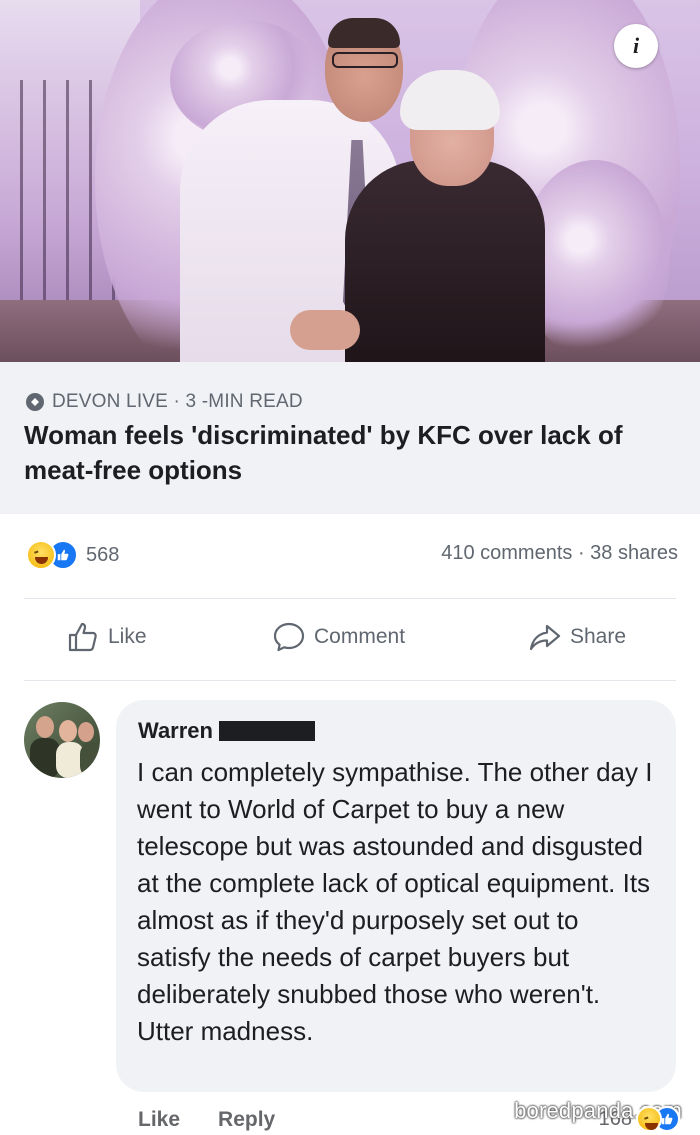 The image size is (700, 1135). I want to click on thumbs-up-icon, so click(82, 637).